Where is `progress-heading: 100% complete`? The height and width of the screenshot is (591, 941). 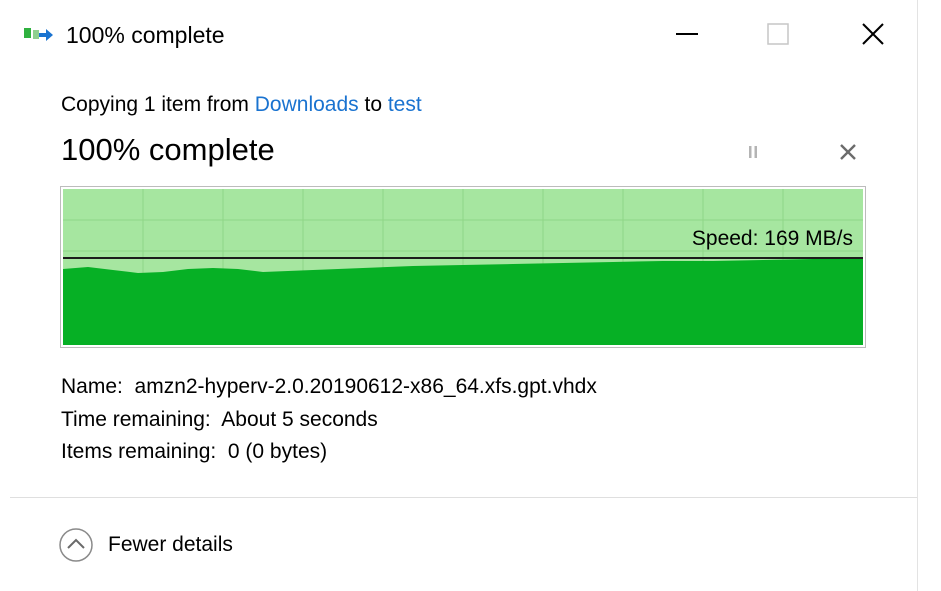 progress-heading: 100% complete is located at coordinates (168, 149).